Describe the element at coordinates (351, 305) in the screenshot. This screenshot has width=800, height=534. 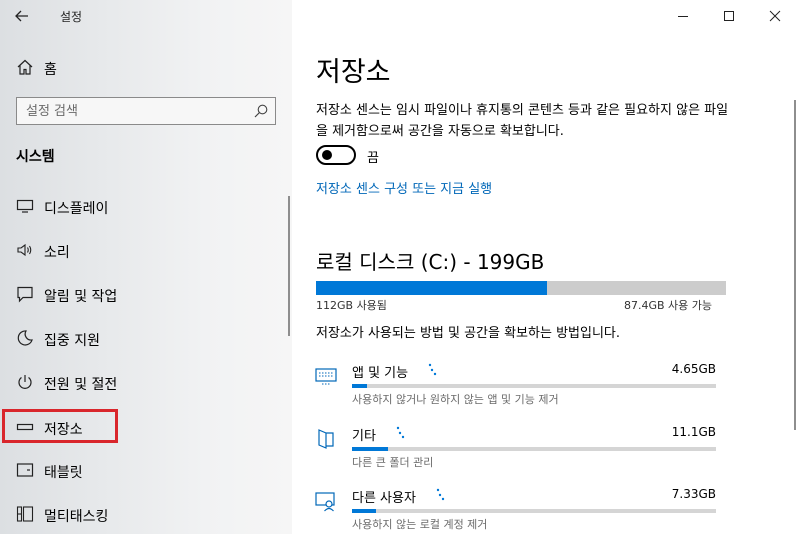
I see `disk-used-label: 112GB 사용됨` at that location.